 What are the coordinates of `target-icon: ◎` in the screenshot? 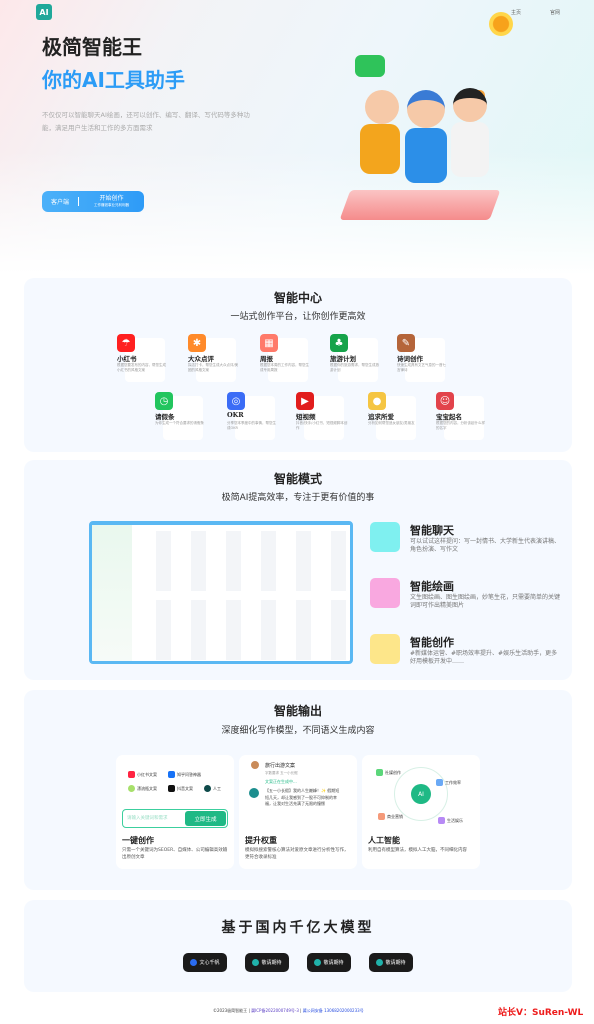 It's located at (236, 401).